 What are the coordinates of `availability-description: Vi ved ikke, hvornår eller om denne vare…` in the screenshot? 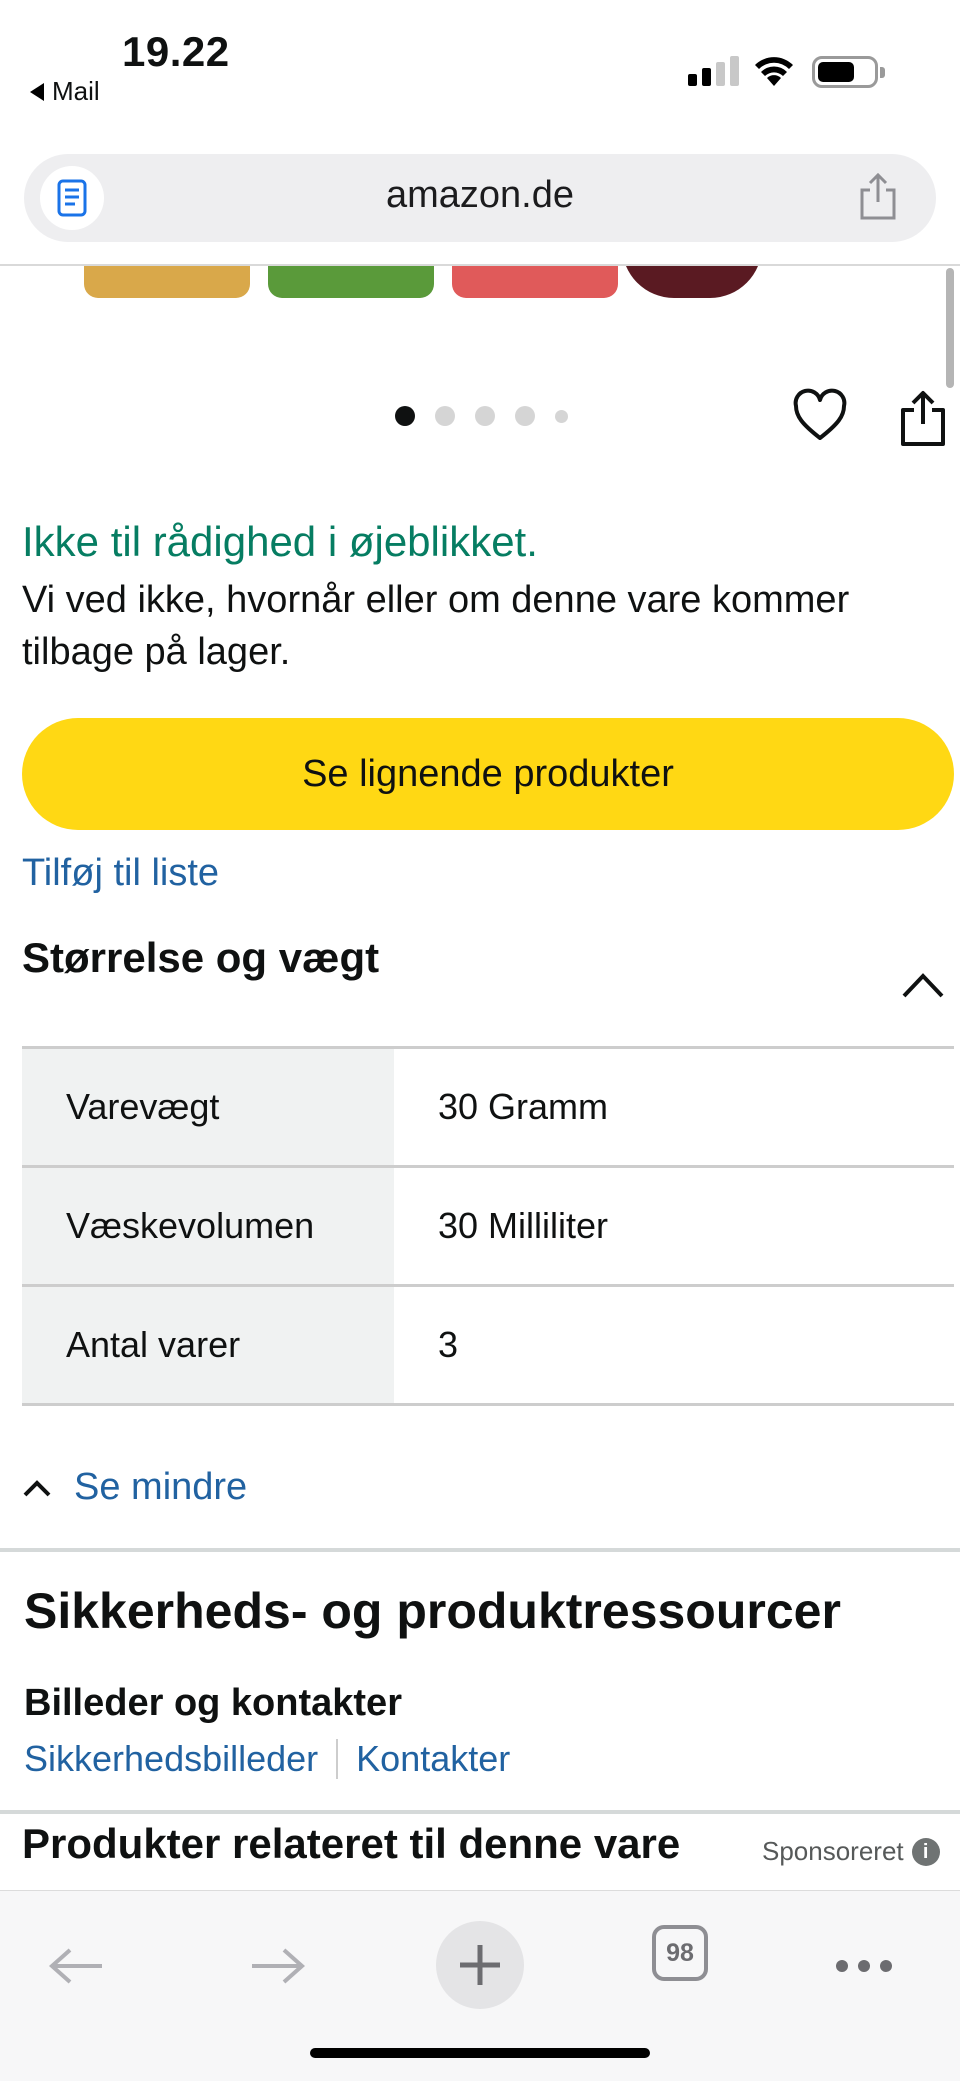 It's located at (436, 626).